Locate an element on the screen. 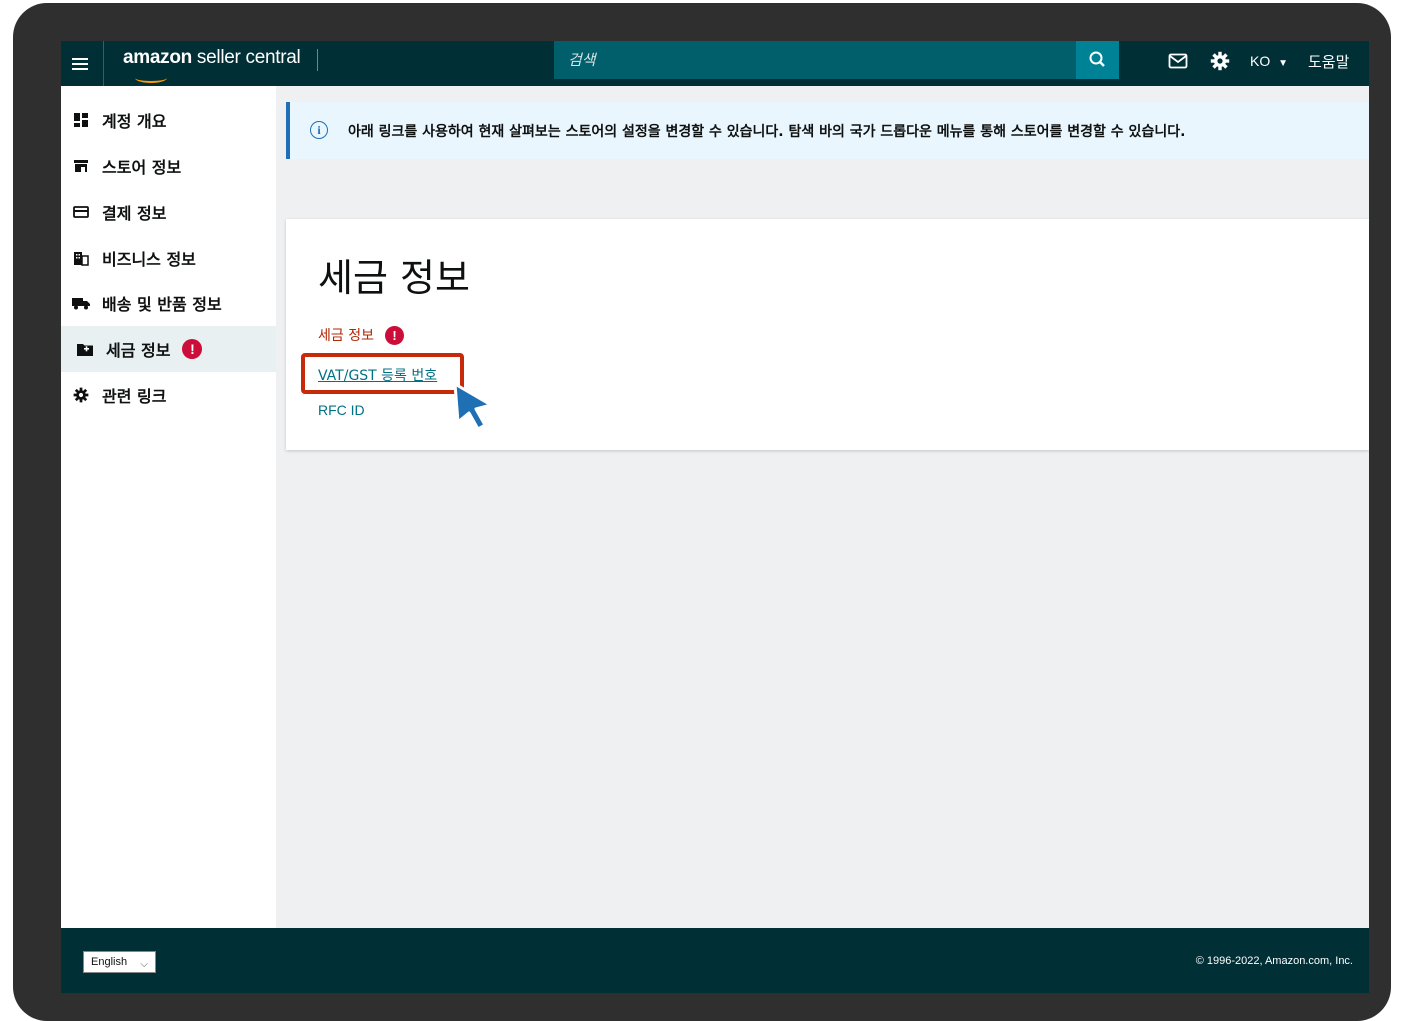  info-icon: i is located at coordinates (319, 130).